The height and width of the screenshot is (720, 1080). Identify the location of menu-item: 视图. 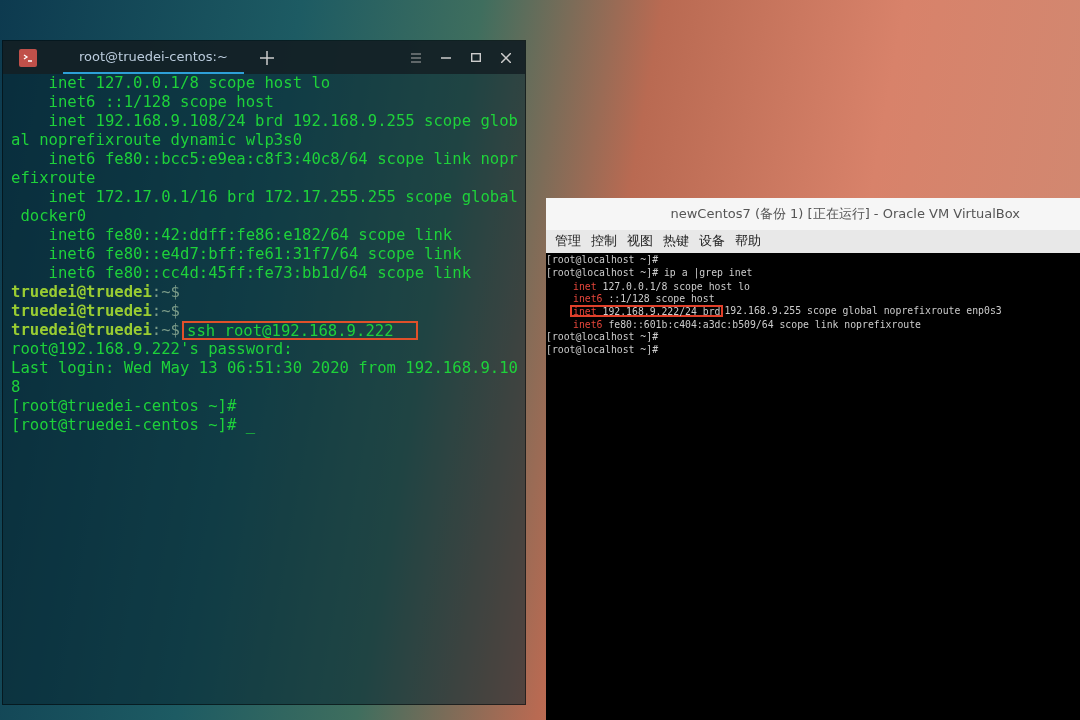
(640, 241).